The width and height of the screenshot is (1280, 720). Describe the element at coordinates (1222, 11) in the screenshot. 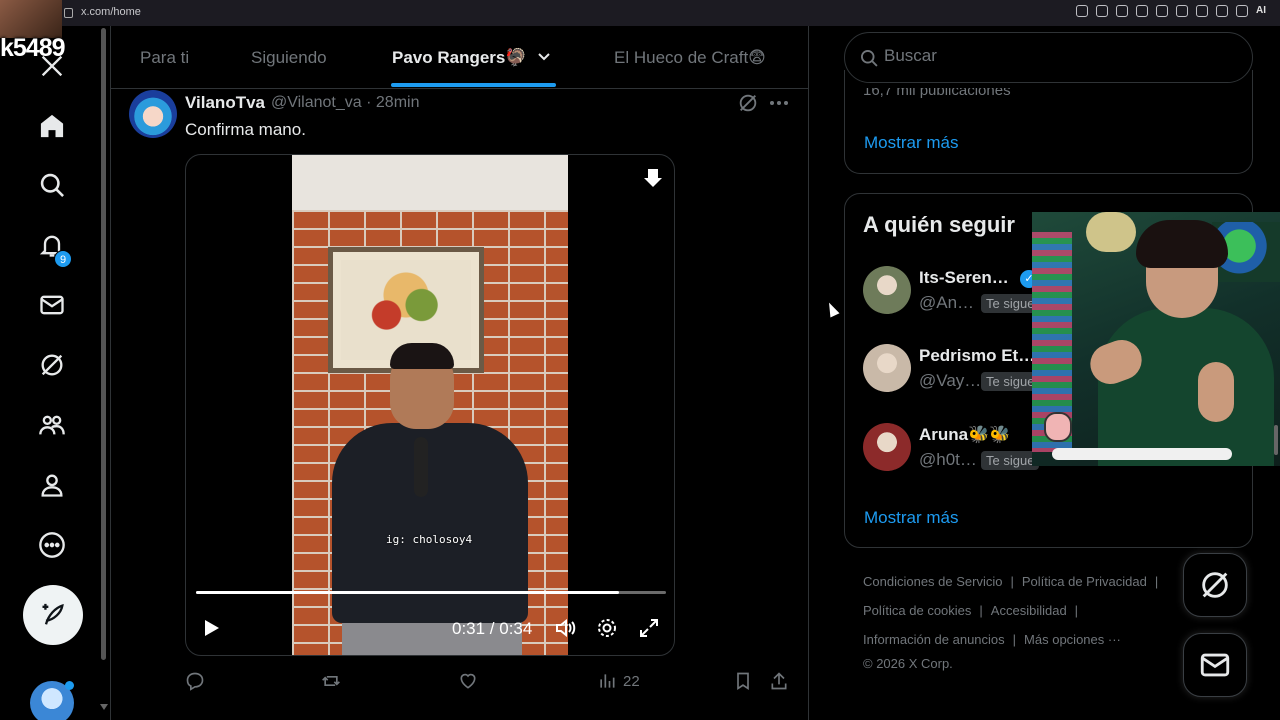

I see `account-icon` at that location.